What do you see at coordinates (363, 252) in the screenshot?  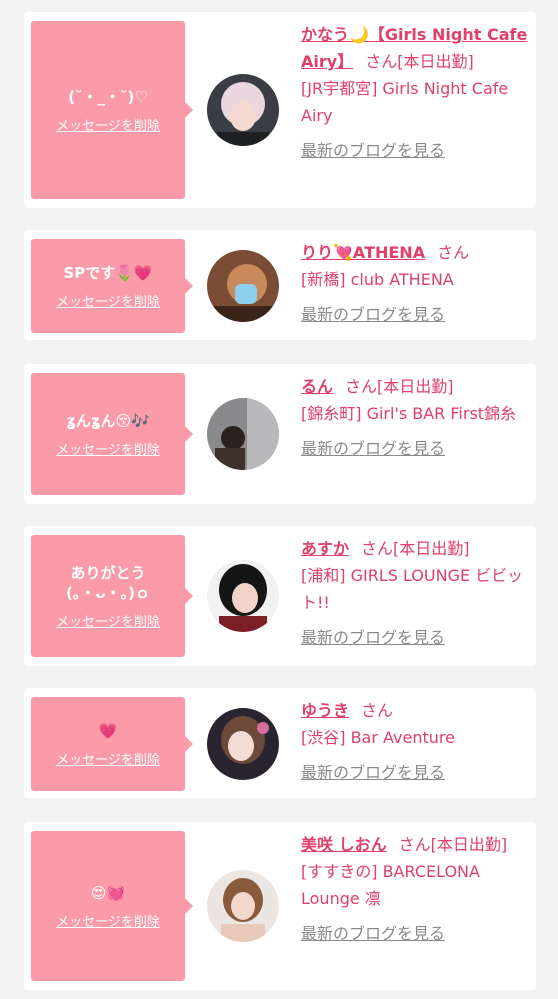 I see `girl-name-link: りり💘ATHENA` at bounding box center [363, 252].